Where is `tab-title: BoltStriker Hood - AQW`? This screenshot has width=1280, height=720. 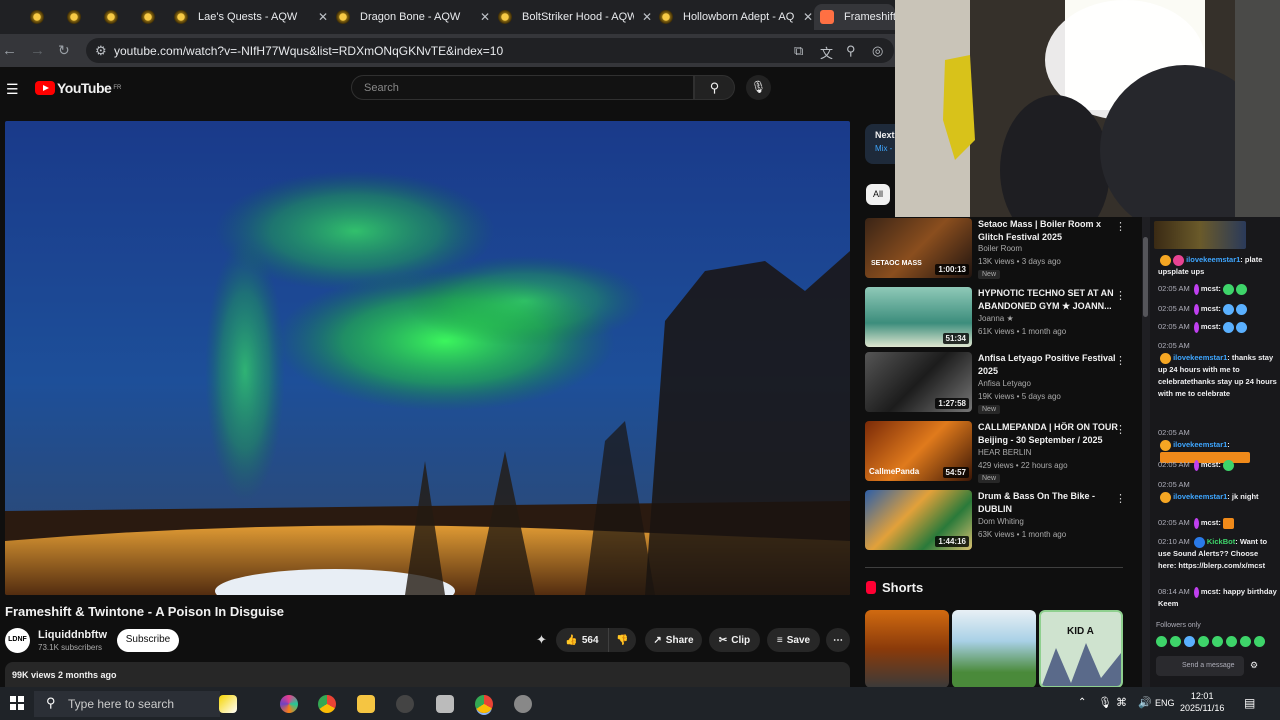 tab-title: BoltStriker Hood - AQW is located at coordinates (578, 17).